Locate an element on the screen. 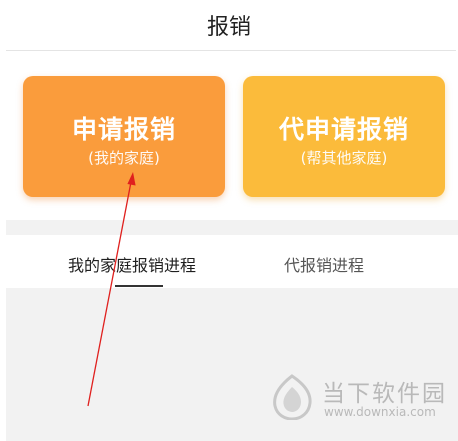 The image size is (458, 441). proxy-reimbursement-card: 代申请报销 (帮其他家庭) is located at coordinates (344, 136).